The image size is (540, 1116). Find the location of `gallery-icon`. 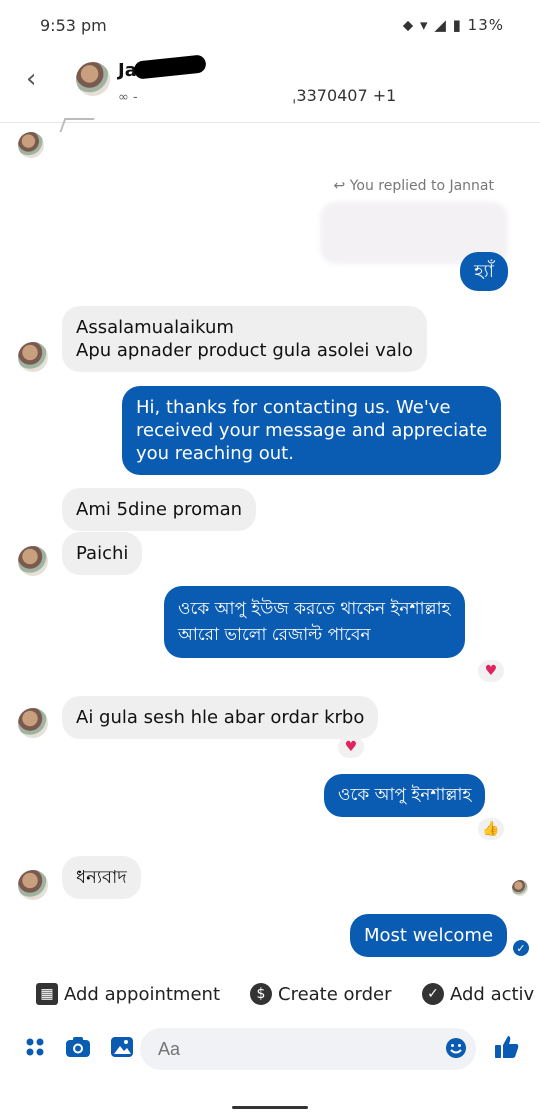

gallery-icon is located at coordinates (122, 1047).